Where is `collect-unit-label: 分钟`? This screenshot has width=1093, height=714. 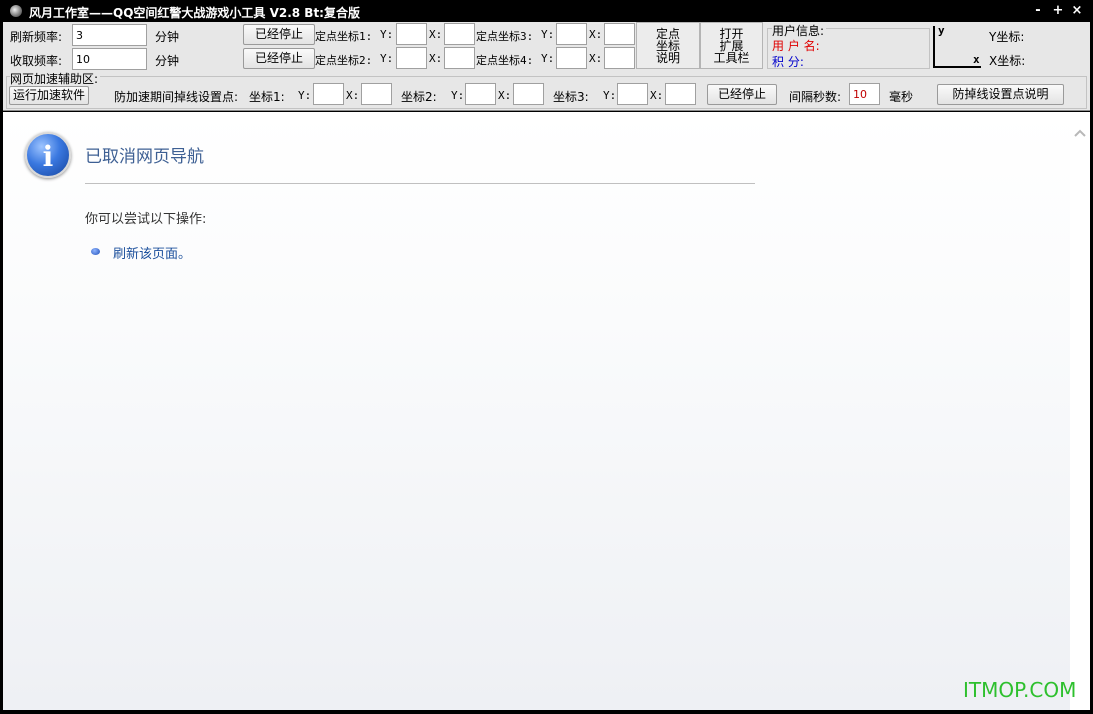 collect-unit-label: 分钟 is located at coordinates (167, 61).